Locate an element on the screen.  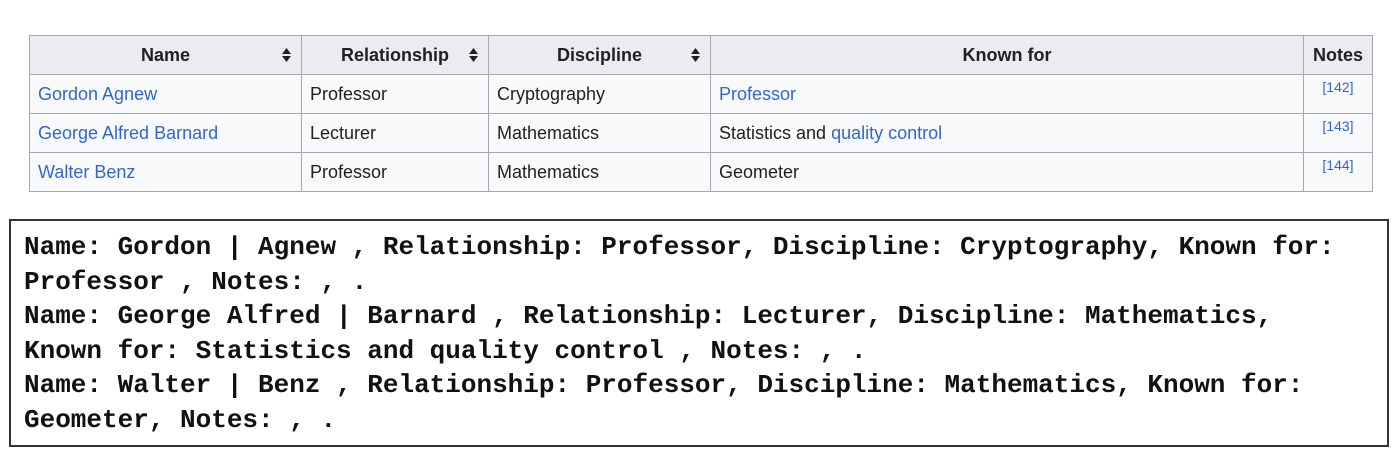
name-link: Walter Benz is located at coordinates (86, 172).